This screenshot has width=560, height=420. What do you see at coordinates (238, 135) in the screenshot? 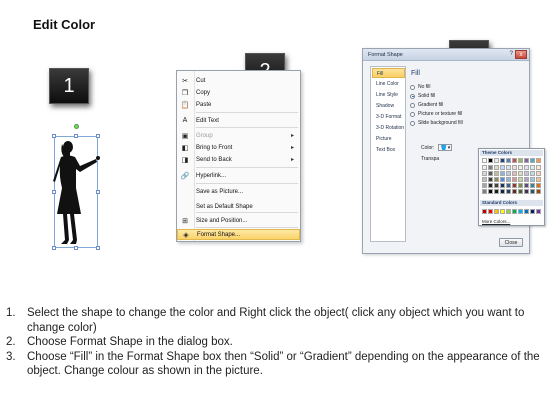
I see `menu-item-group: ▣ Group ▸` at bounding box center [238, 135].